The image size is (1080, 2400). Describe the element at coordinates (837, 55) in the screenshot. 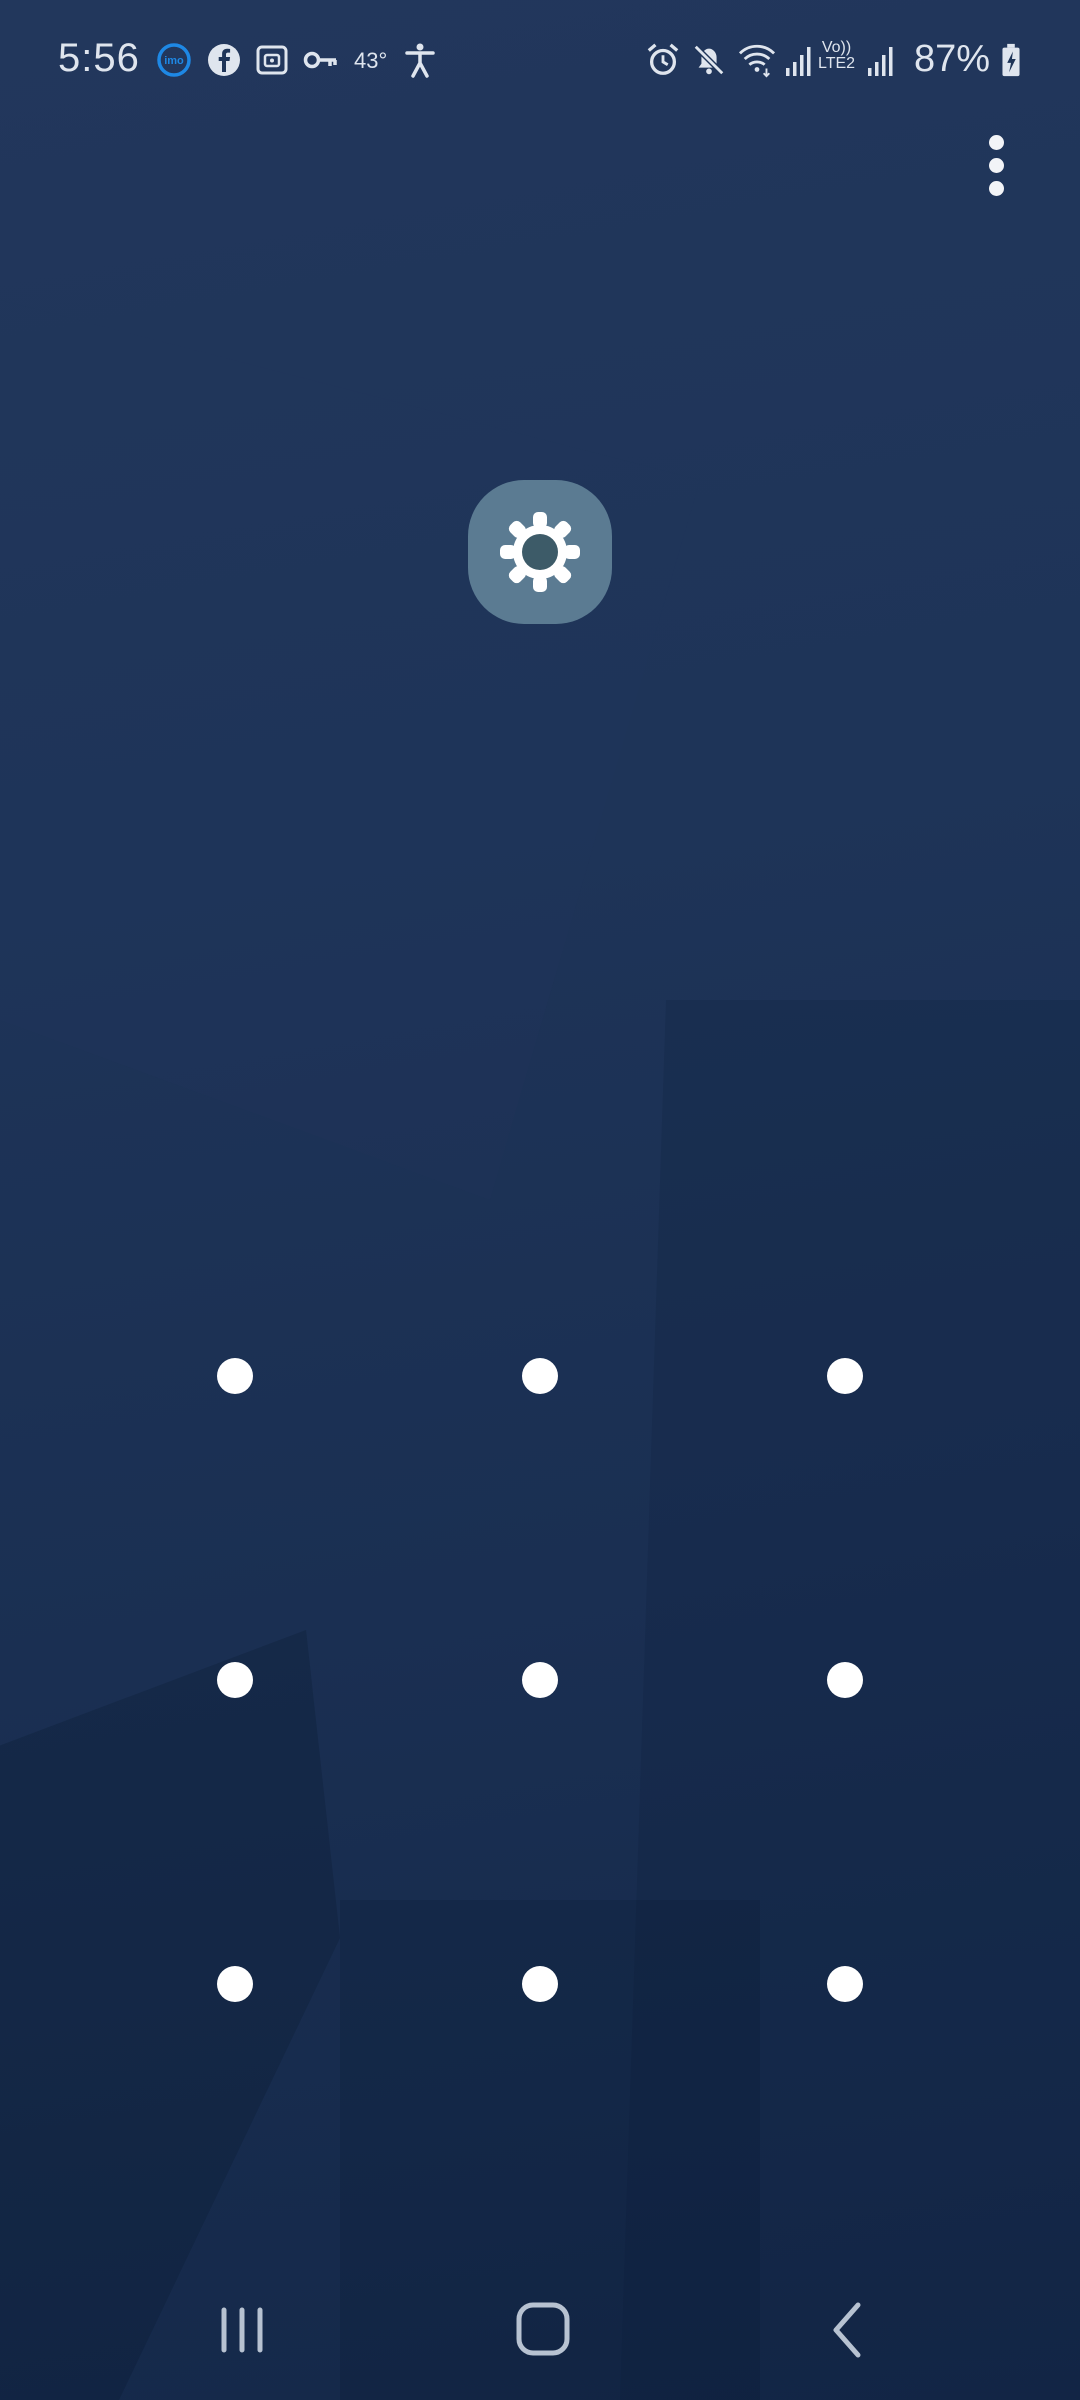

I see `lte-label: Vo)) LTE2` at that location.